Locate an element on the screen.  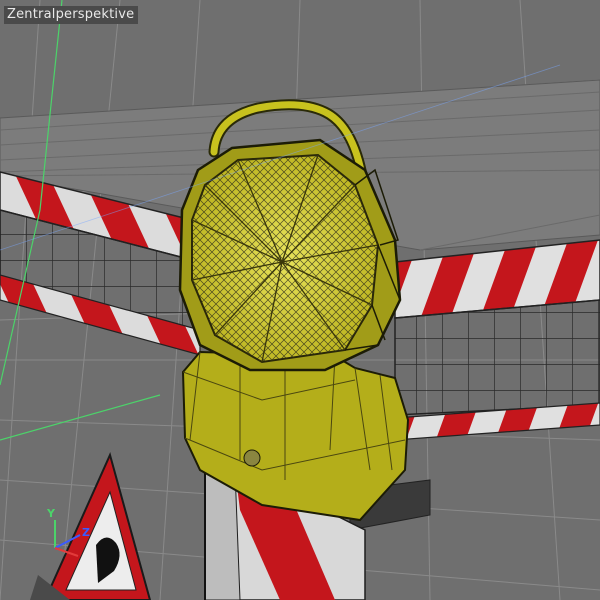
warning-light-head is located at coordinates (290, 255).